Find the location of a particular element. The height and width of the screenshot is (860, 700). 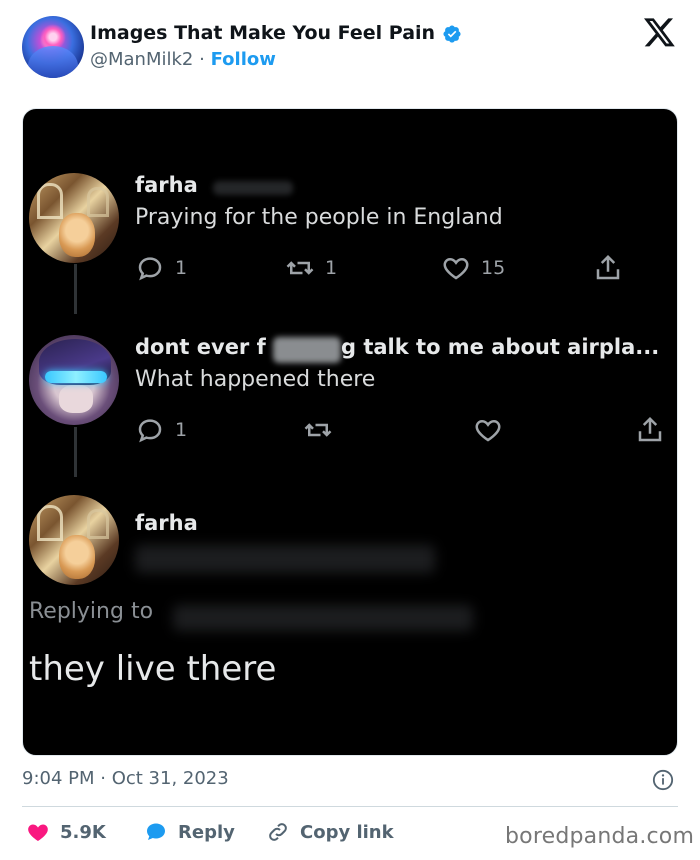

post-text: What happened there is located at coordinates (255, 379).